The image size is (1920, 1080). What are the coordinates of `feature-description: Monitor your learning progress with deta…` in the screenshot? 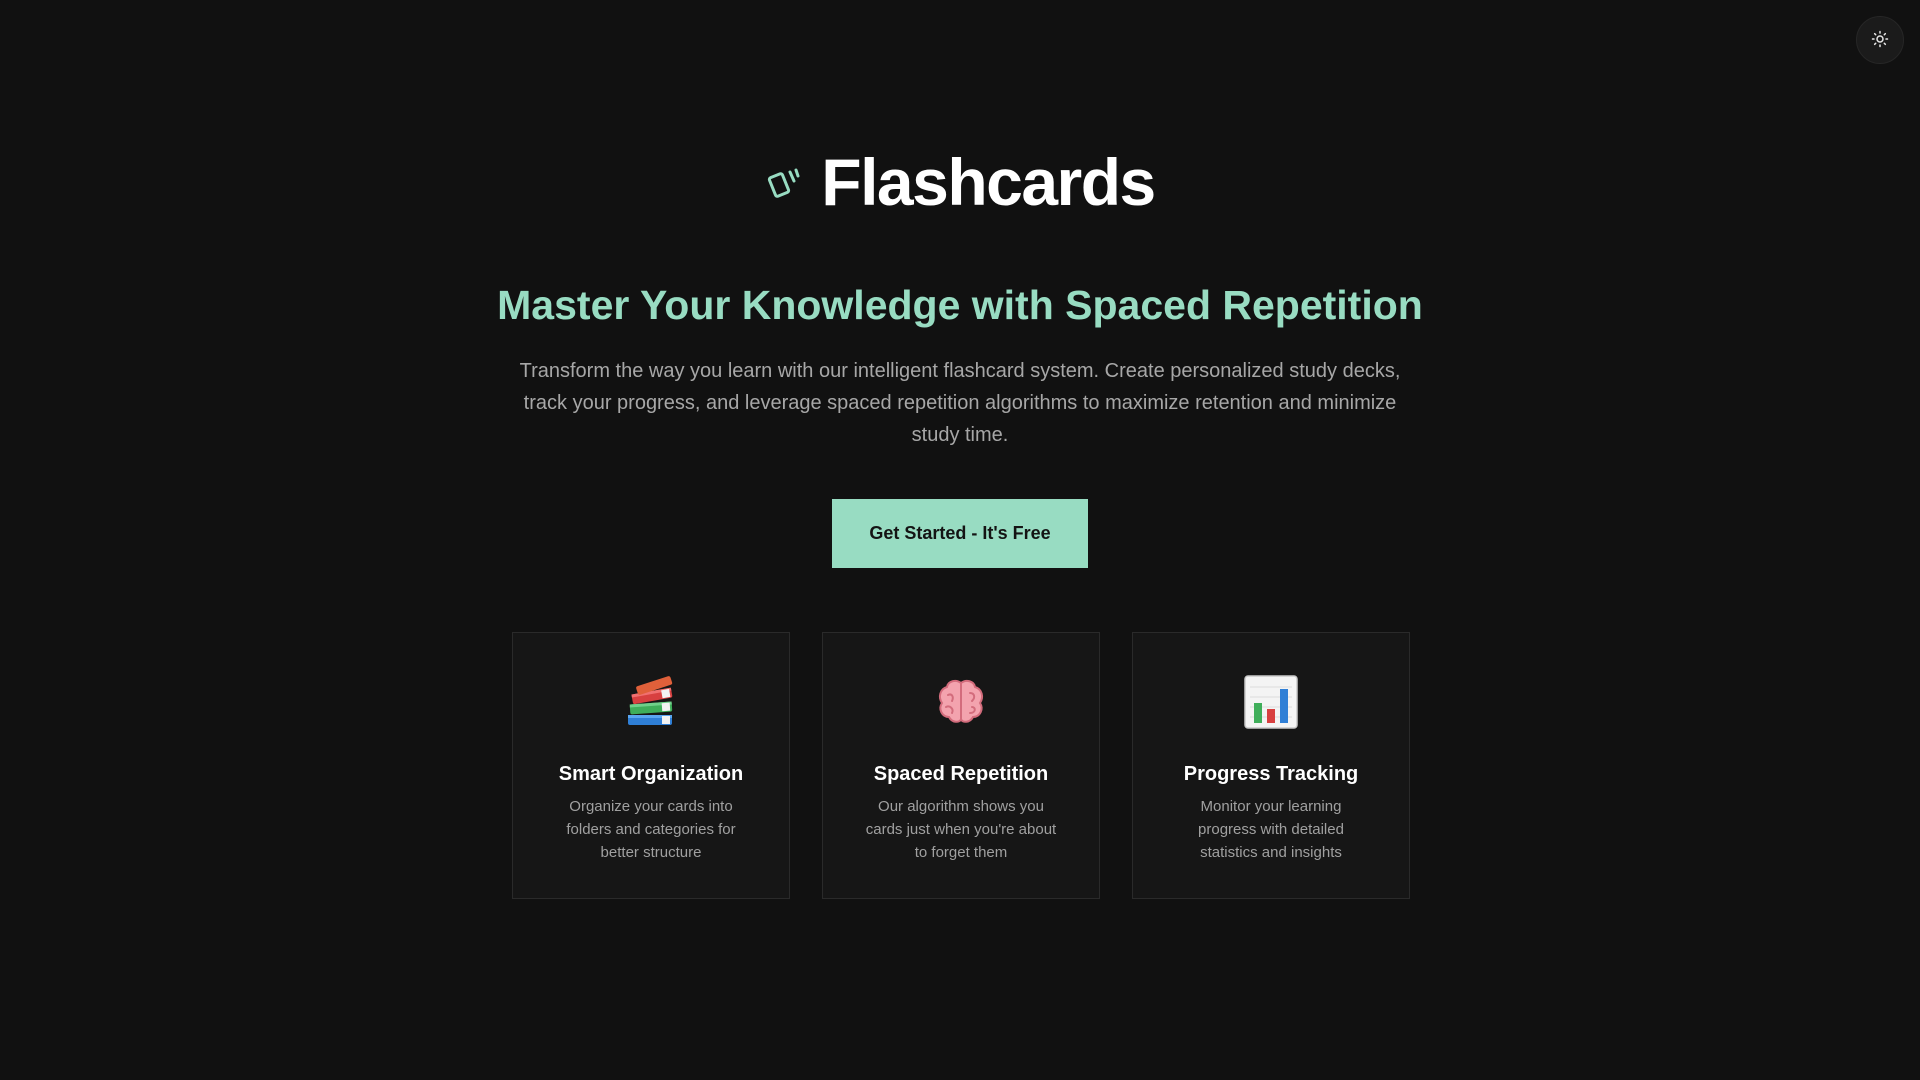 It's located at (1271, 829).